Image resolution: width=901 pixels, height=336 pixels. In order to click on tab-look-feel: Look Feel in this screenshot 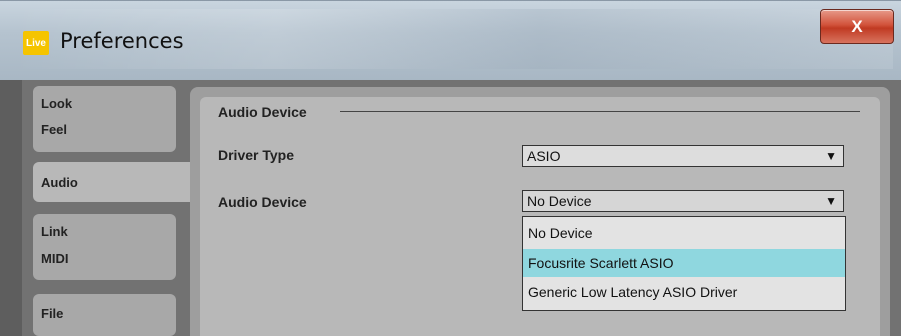, I will do `click(104, 119)`.